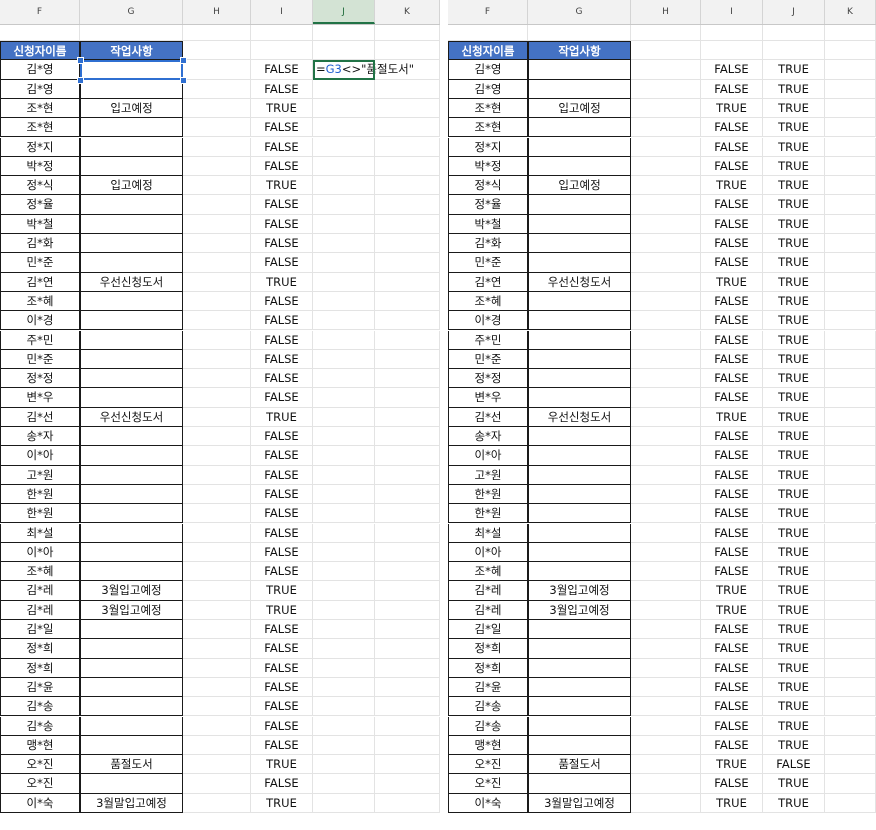  Describe the element at coordinates (579, 803) in the screenshot. I see `task-cell: 3월말입고예정` at that location.